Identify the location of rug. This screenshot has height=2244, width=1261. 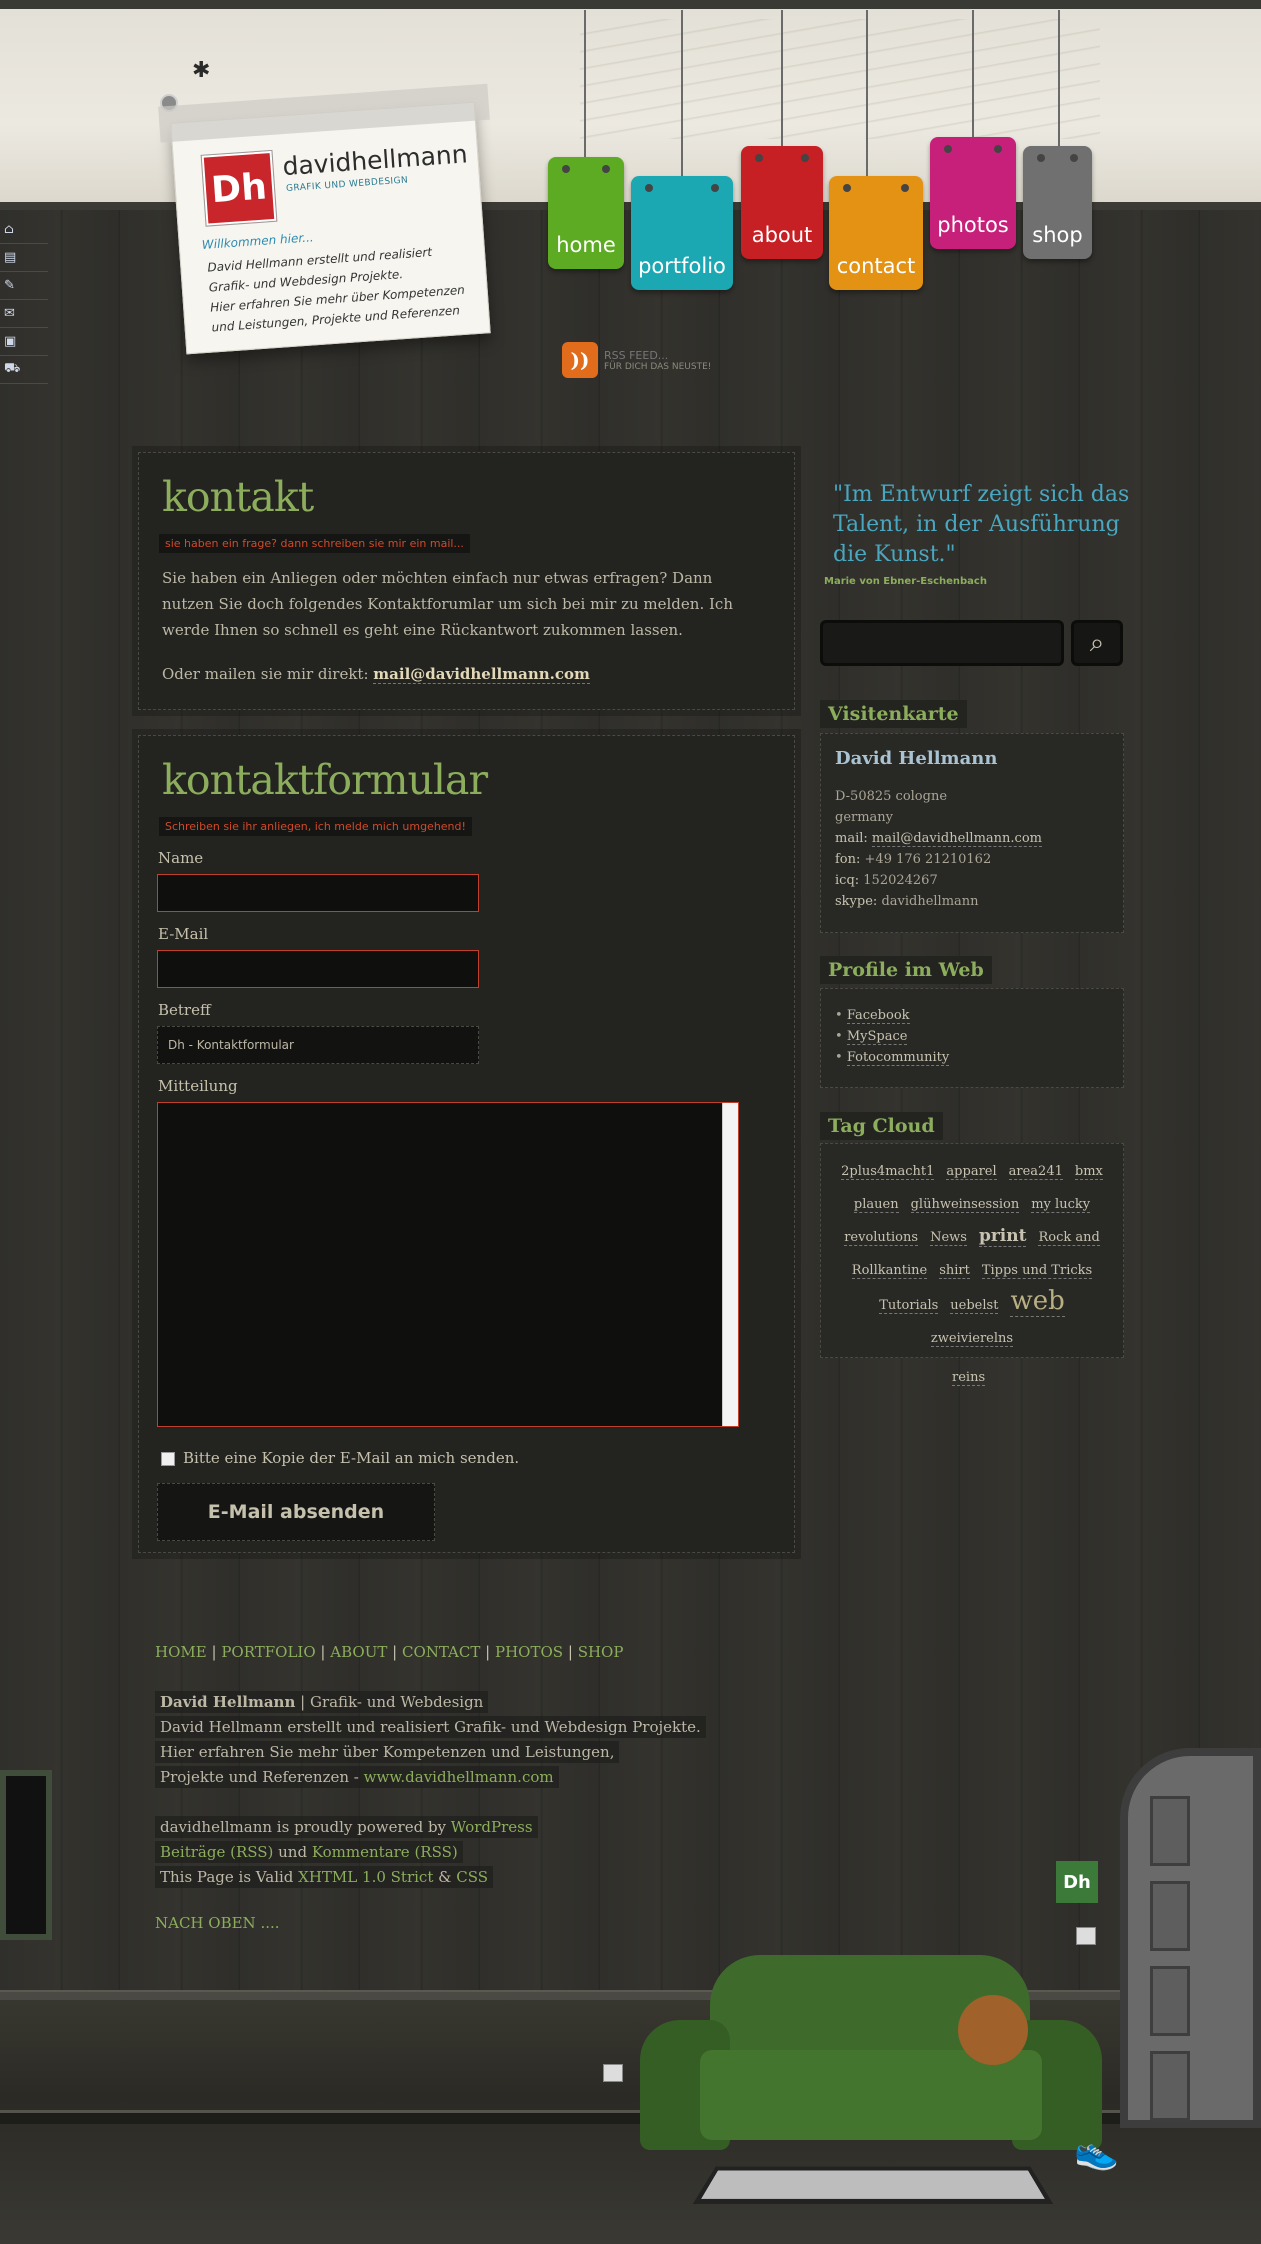
(873, 2185).